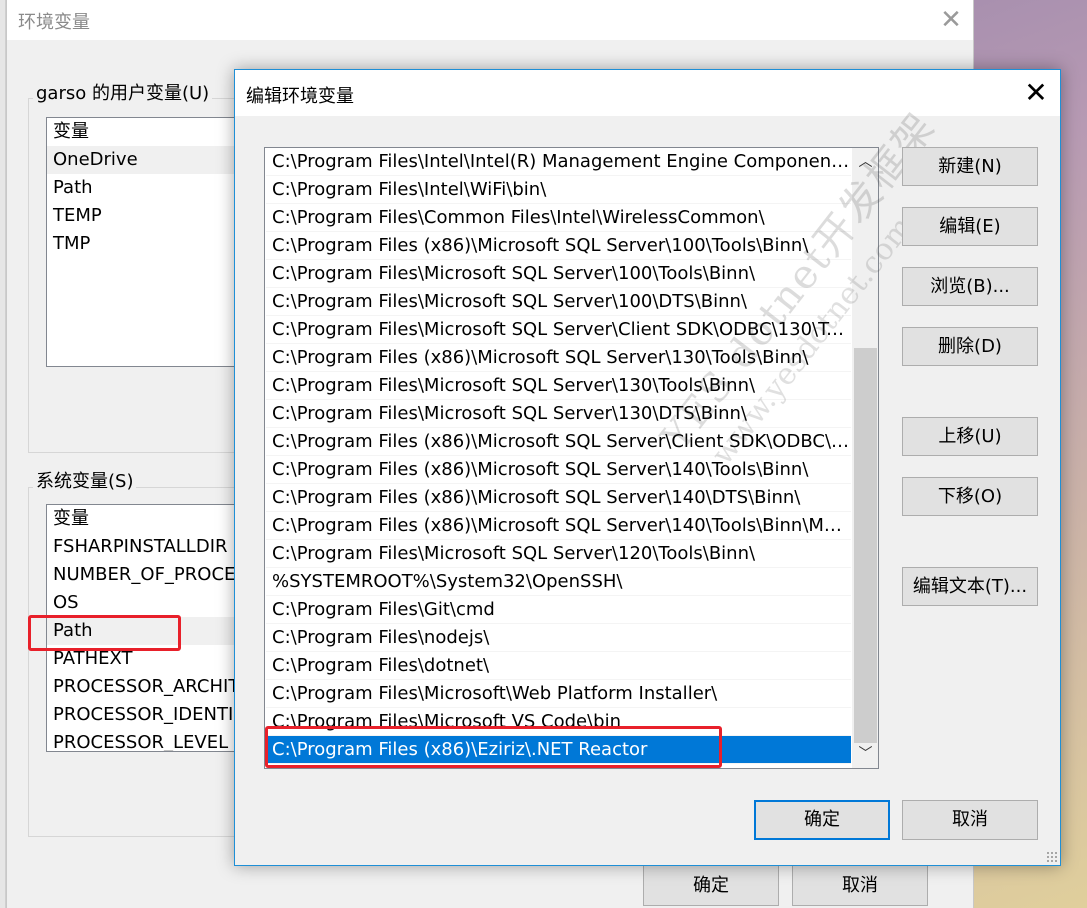  I want to click on env-cancel-button: 取消, so click(860, 885).